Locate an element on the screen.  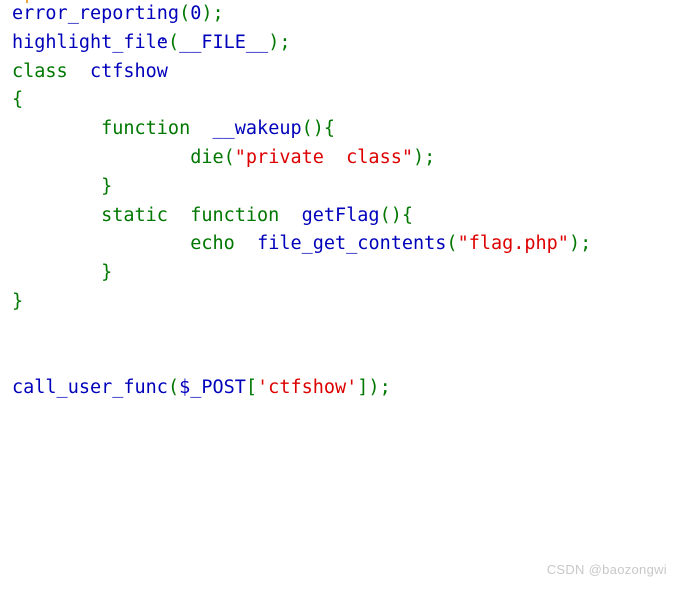
code-line: call_user_func($_POST['ctfshow']); is located at coordinates (342, 388).